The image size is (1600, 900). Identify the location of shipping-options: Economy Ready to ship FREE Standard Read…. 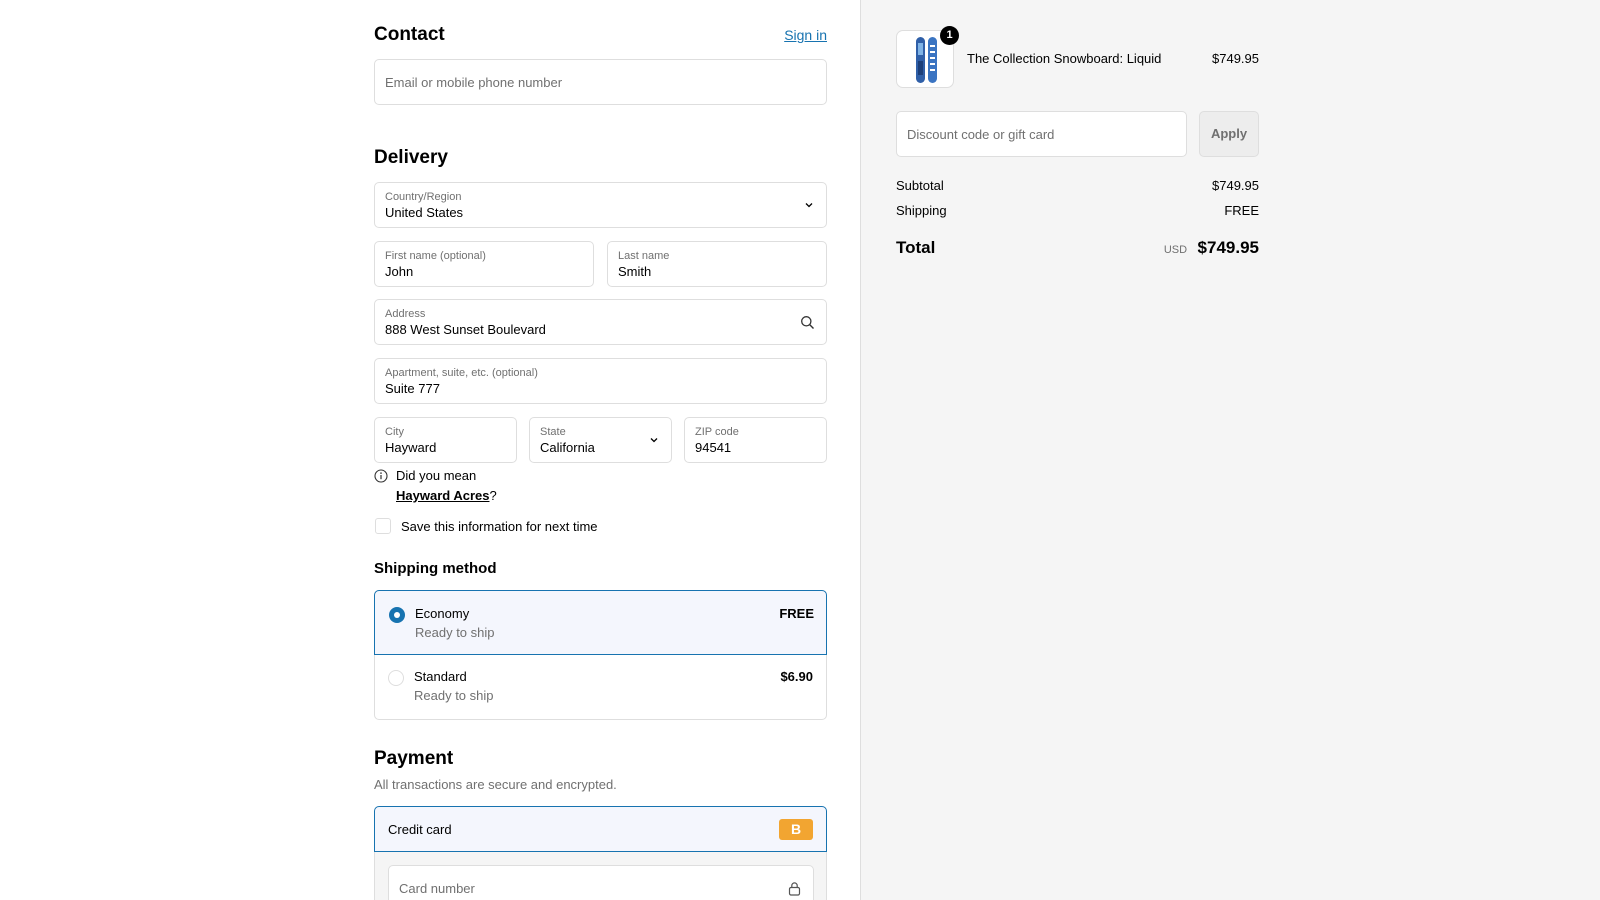
(600, 655).